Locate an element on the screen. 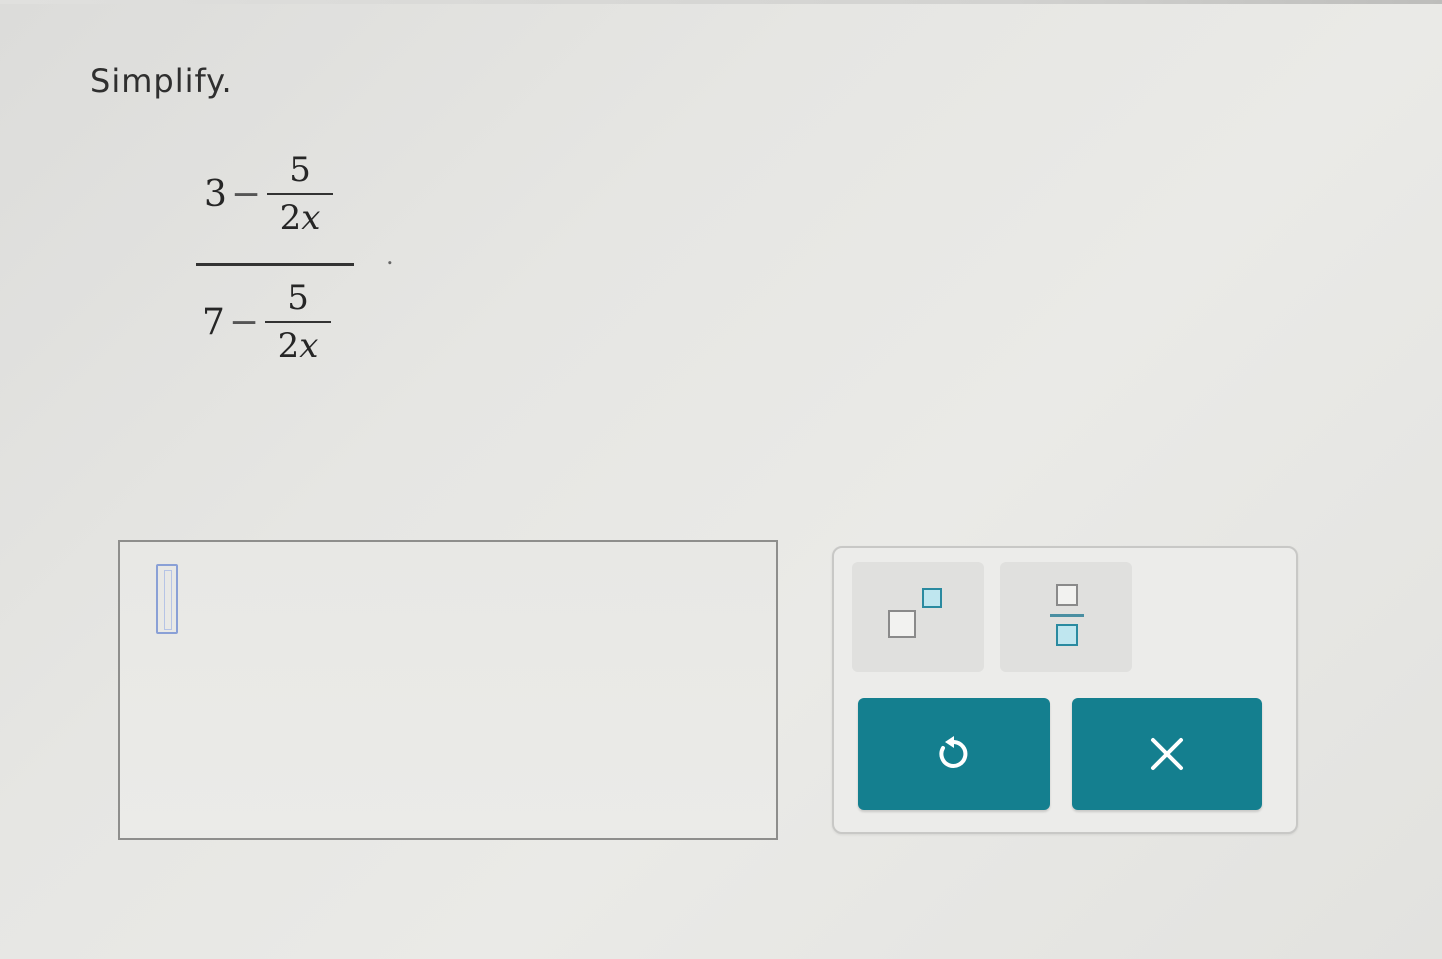  top-strip is located at coordinates (721, 2).